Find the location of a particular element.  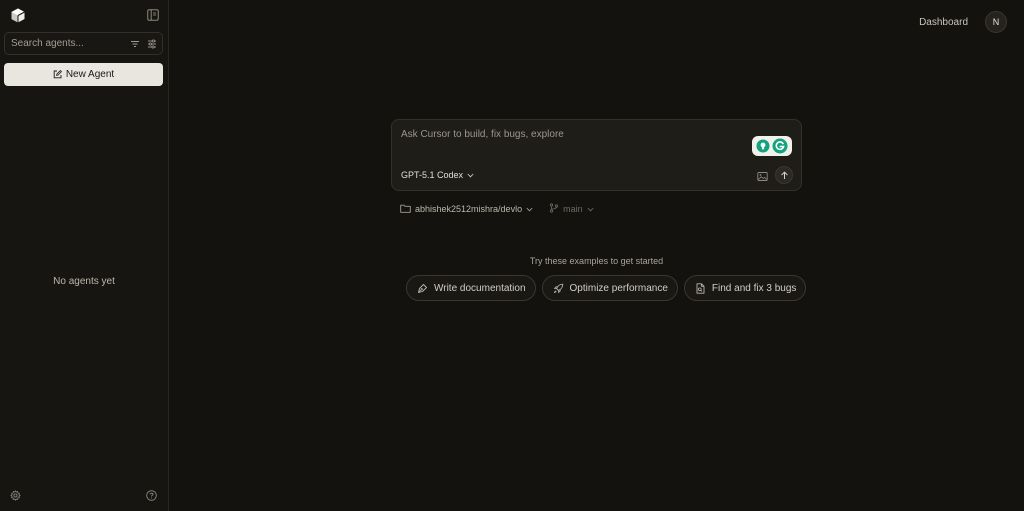

prompt-input is located at coordinates (571, 134).